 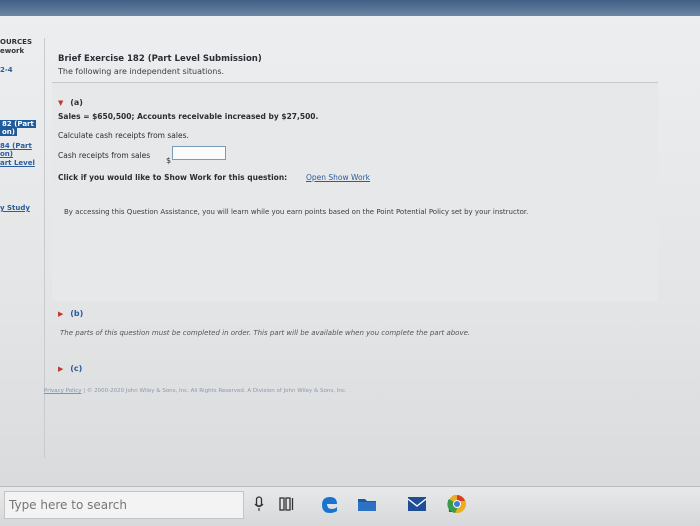 I want to click on triangle-down-icon: ▼, so click(x=61, y=103).